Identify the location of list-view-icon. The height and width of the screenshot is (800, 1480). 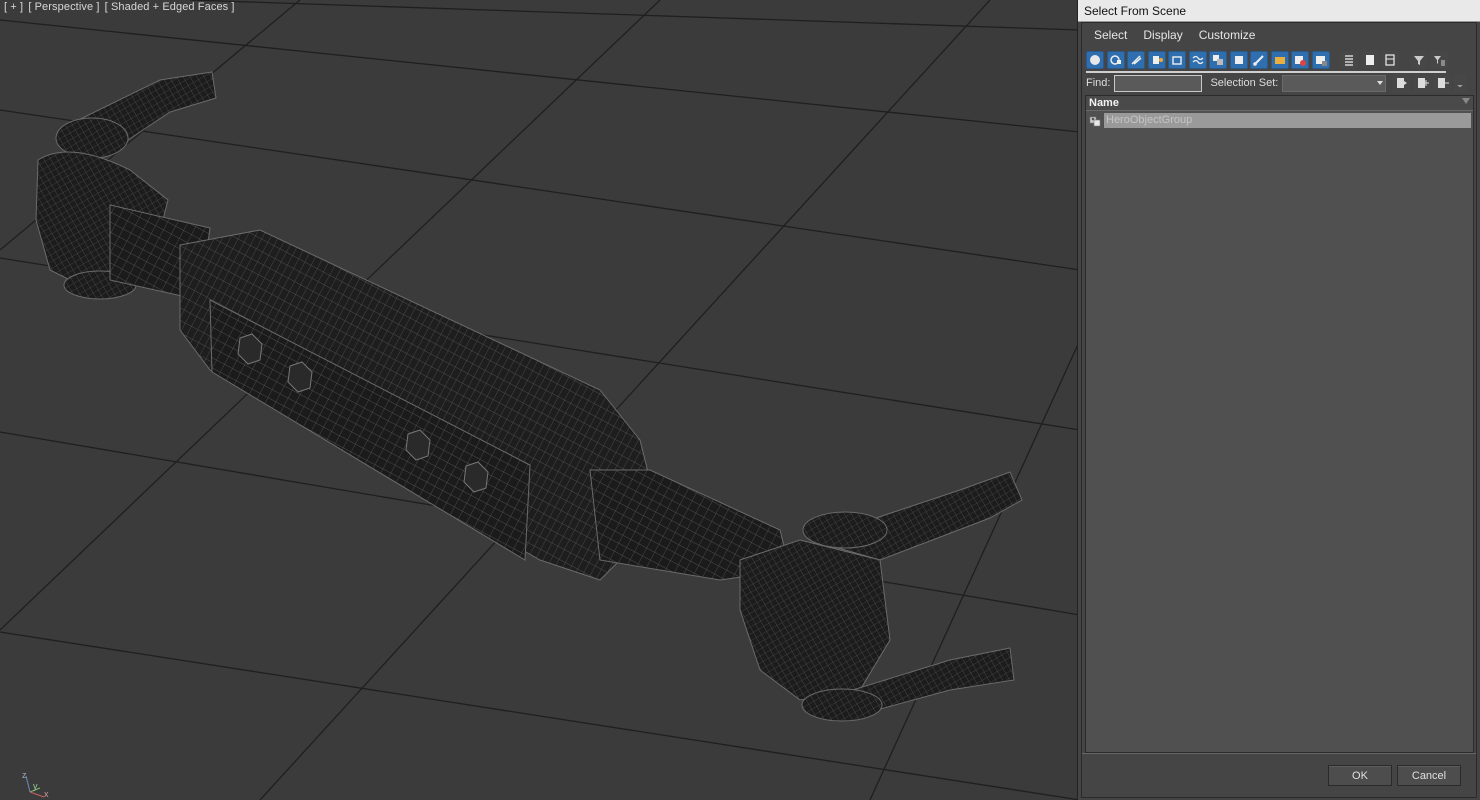
(1349, 60).